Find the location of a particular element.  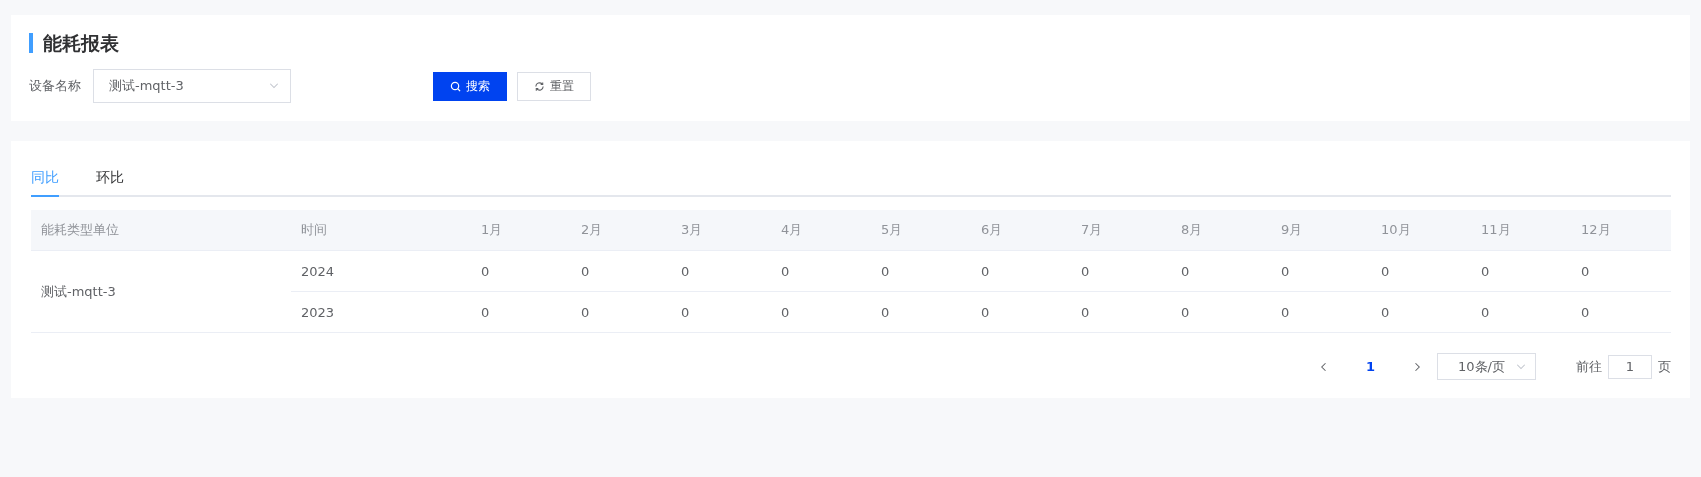

device-select: 测试-mqtt-3 is located at coordinates (192, 86).